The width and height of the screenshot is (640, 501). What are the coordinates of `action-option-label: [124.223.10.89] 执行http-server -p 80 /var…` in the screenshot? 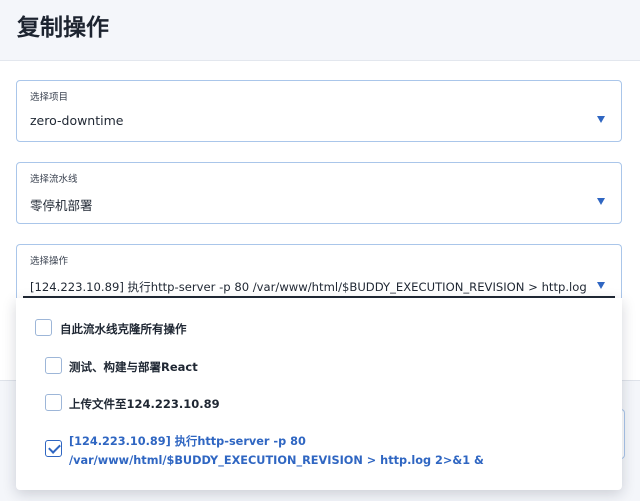 It's located at (276, 451).